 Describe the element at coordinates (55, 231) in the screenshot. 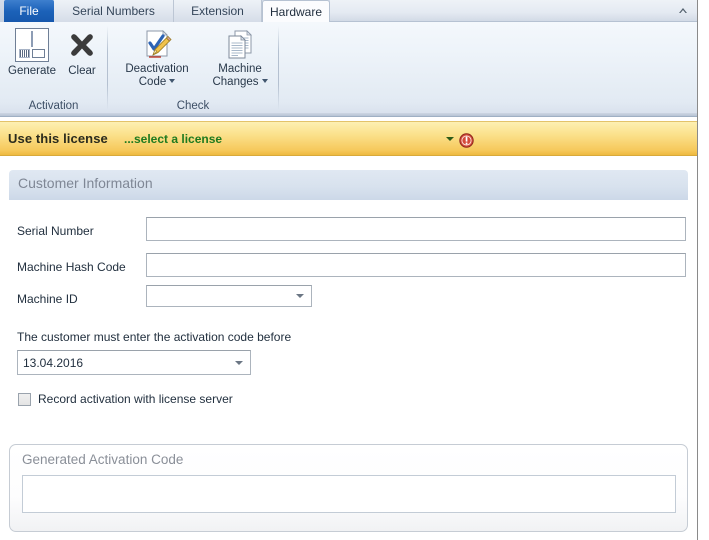

I see `serial-number-label: Serial Number` at that location.